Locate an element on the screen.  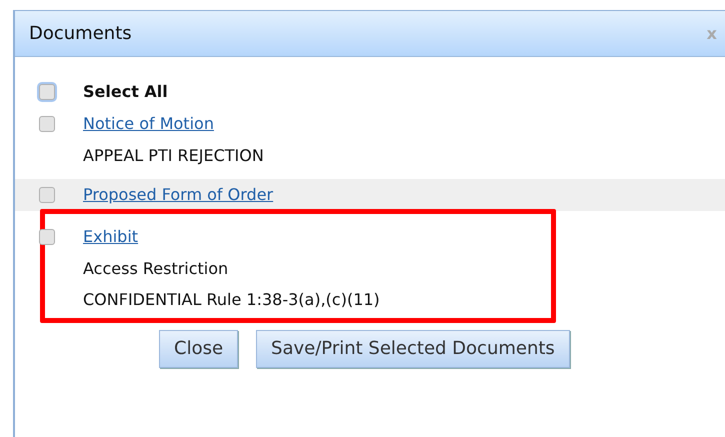
select-all-label: Select All is located at coordinates (125, 92).